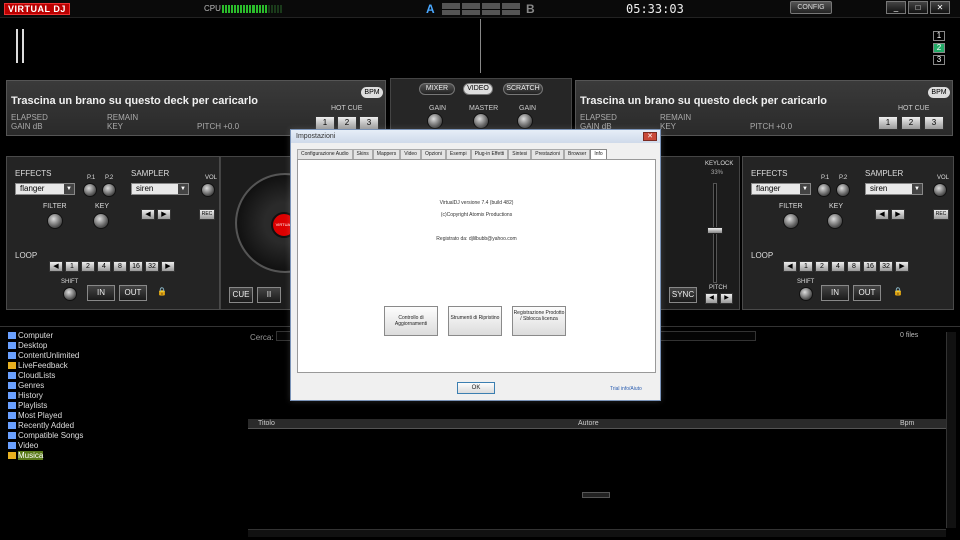  What do you see at coordinates (911, 123) in the screenshot?
I see `right-hot-cue-2: 2` at bounding box center [911, 123].